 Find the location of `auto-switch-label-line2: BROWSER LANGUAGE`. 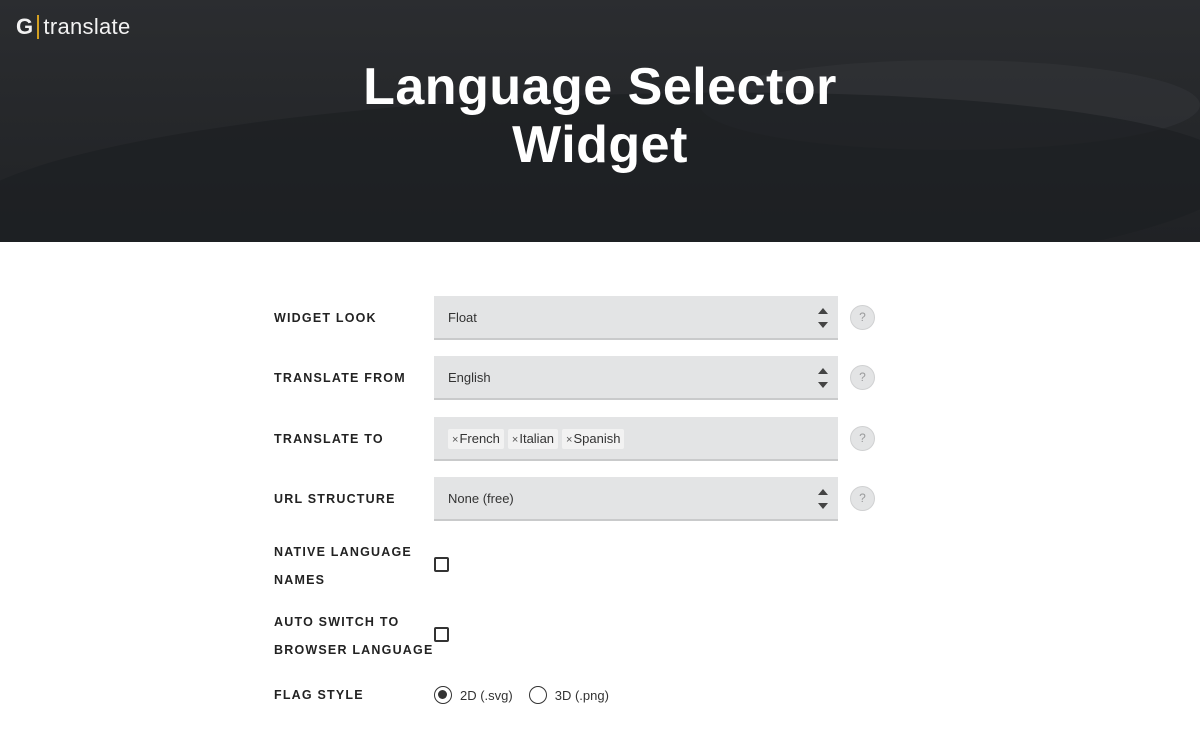

auto-switch-label-line2: BROWSER LANGUAGE is located at coordinates (354, 650).